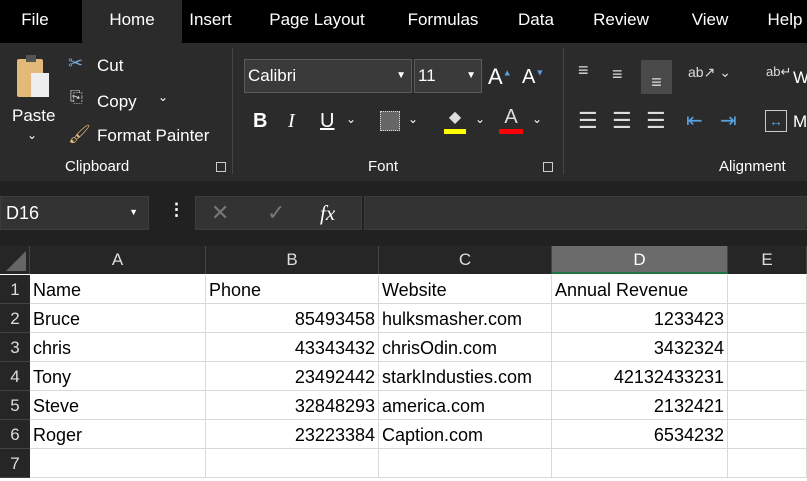  What do you see at coordinates (465, 434) in the screenshot?
I see `cell-C6: Caption.com` at bounding box center [465, 434].